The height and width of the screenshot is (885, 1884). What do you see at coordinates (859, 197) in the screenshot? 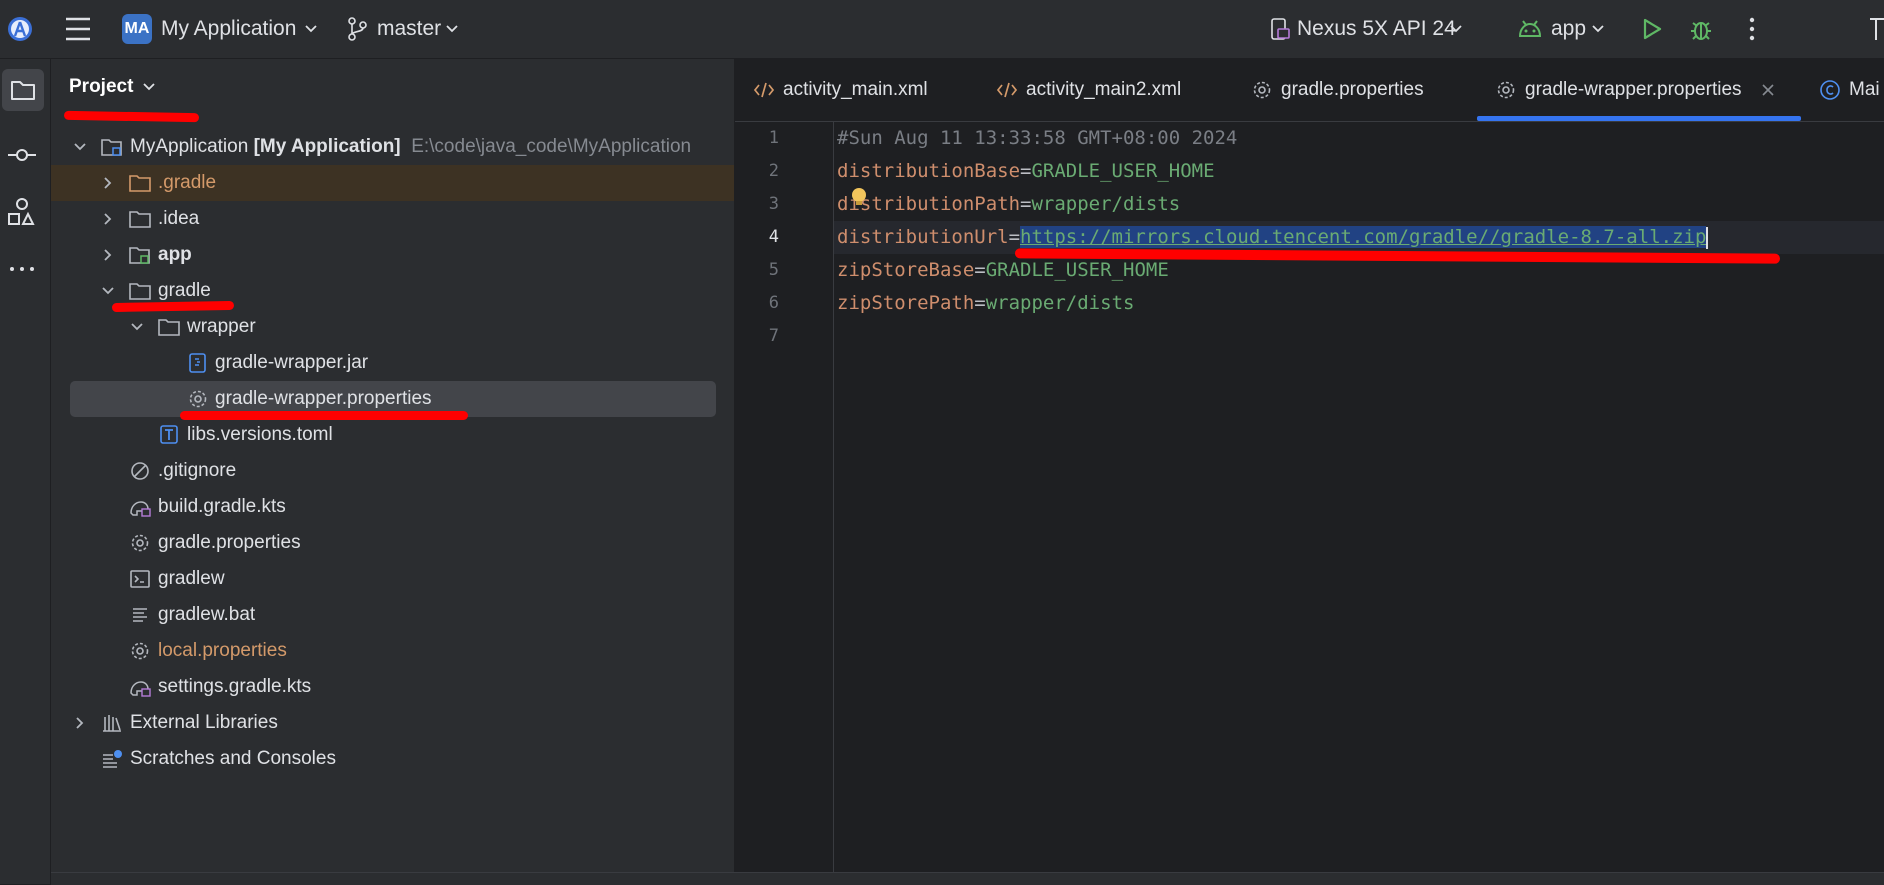
I see `lightbulb-icon` at bounding box center [859, 197].